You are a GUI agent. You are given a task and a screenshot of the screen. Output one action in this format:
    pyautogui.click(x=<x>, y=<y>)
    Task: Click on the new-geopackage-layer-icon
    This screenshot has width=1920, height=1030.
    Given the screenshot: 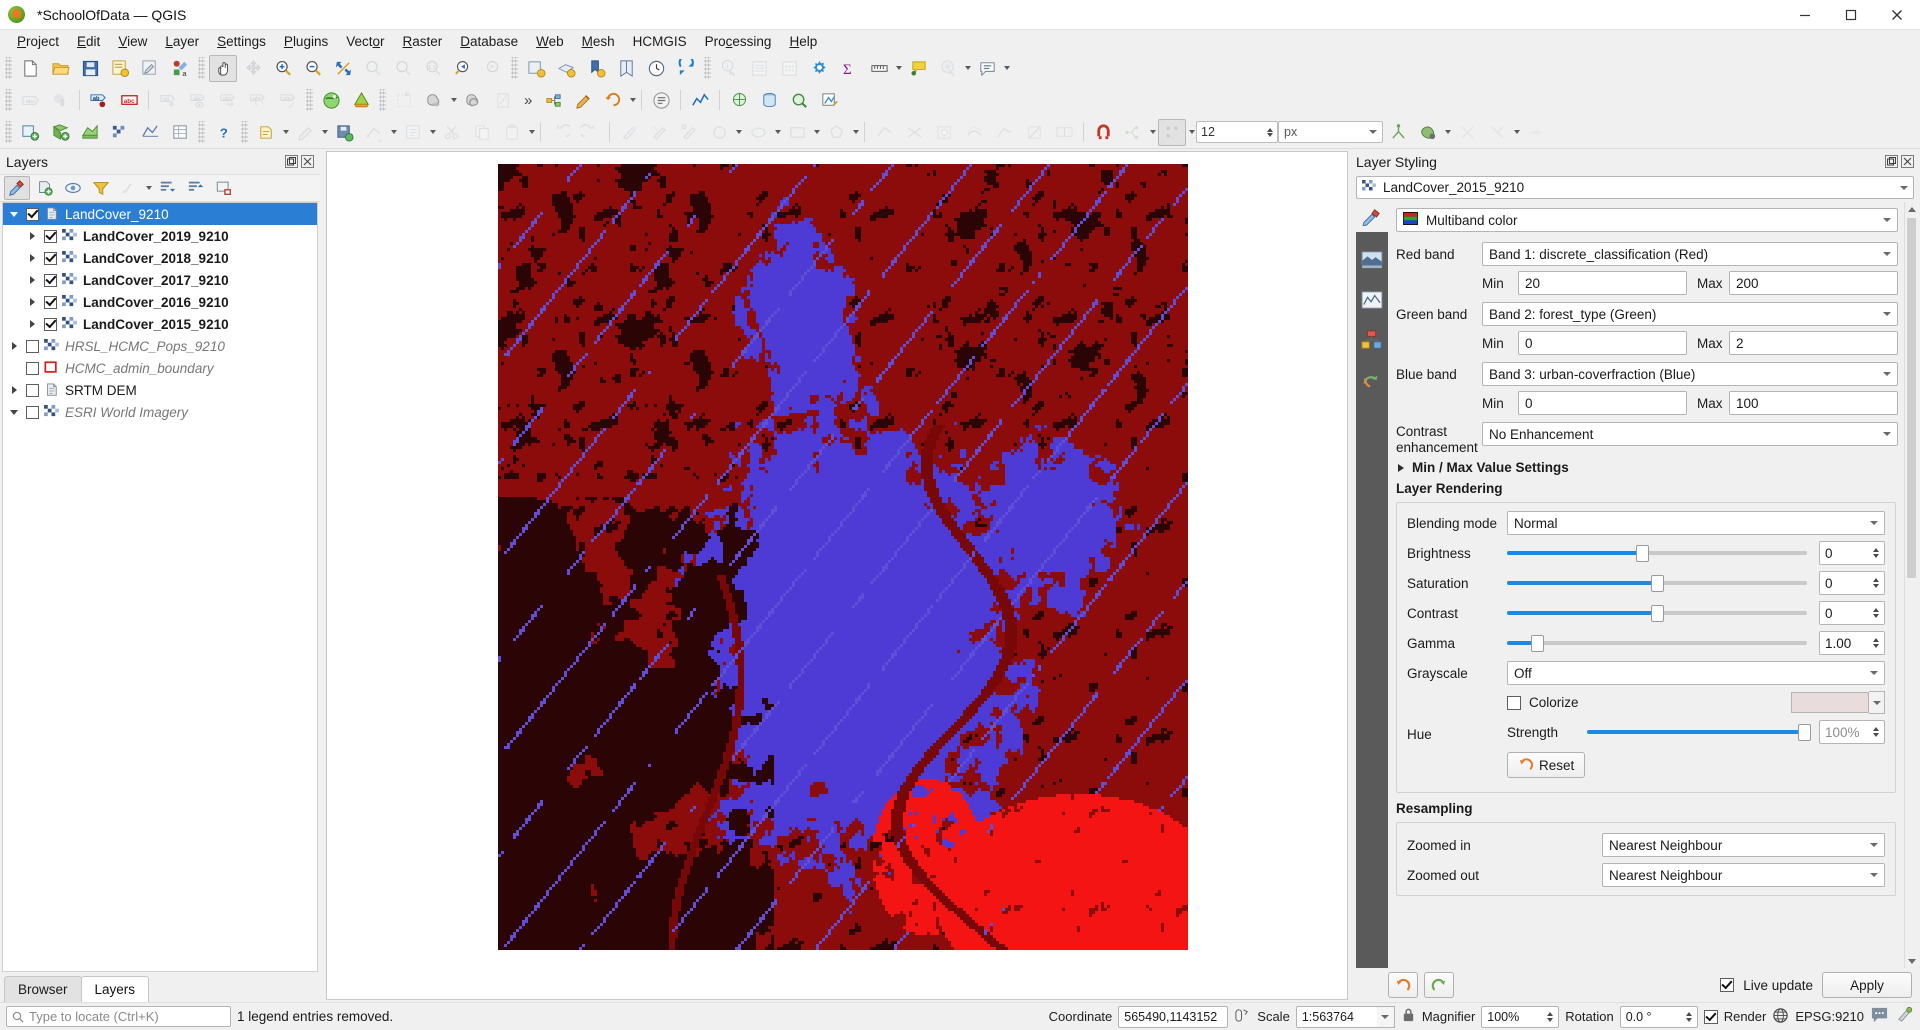 What is the action you would take?
    pyautogui.click(x=60, y=132)
    